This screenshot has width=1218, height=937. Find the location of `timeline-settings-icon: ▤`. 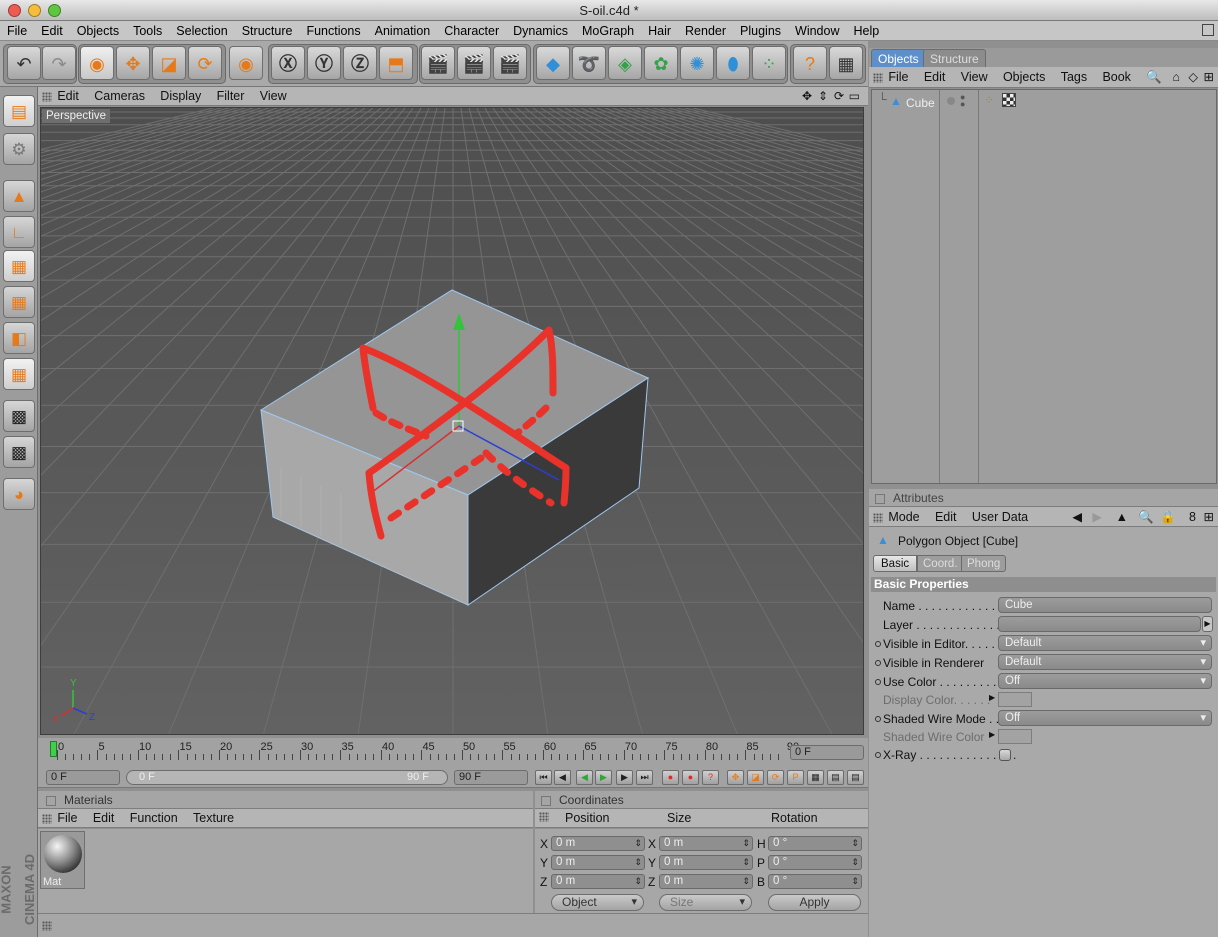

timeline-settings-icon: ▤ is located at coordinates (855, 777).